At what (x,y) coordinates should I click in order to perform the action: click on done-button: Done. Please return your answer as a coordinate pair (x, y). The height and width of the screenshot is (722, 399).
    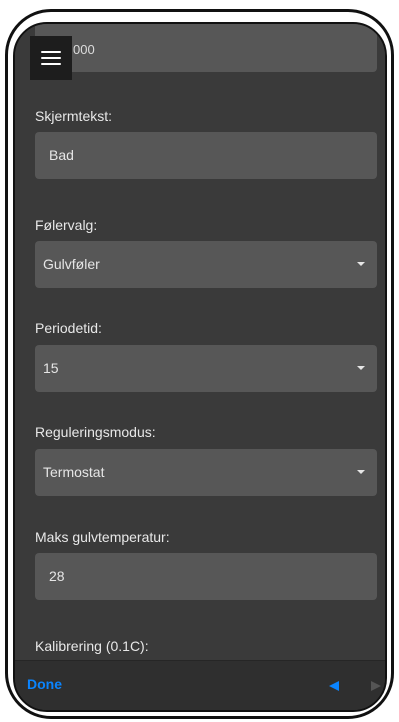
    Looking at the image, I should click on (44, 684).